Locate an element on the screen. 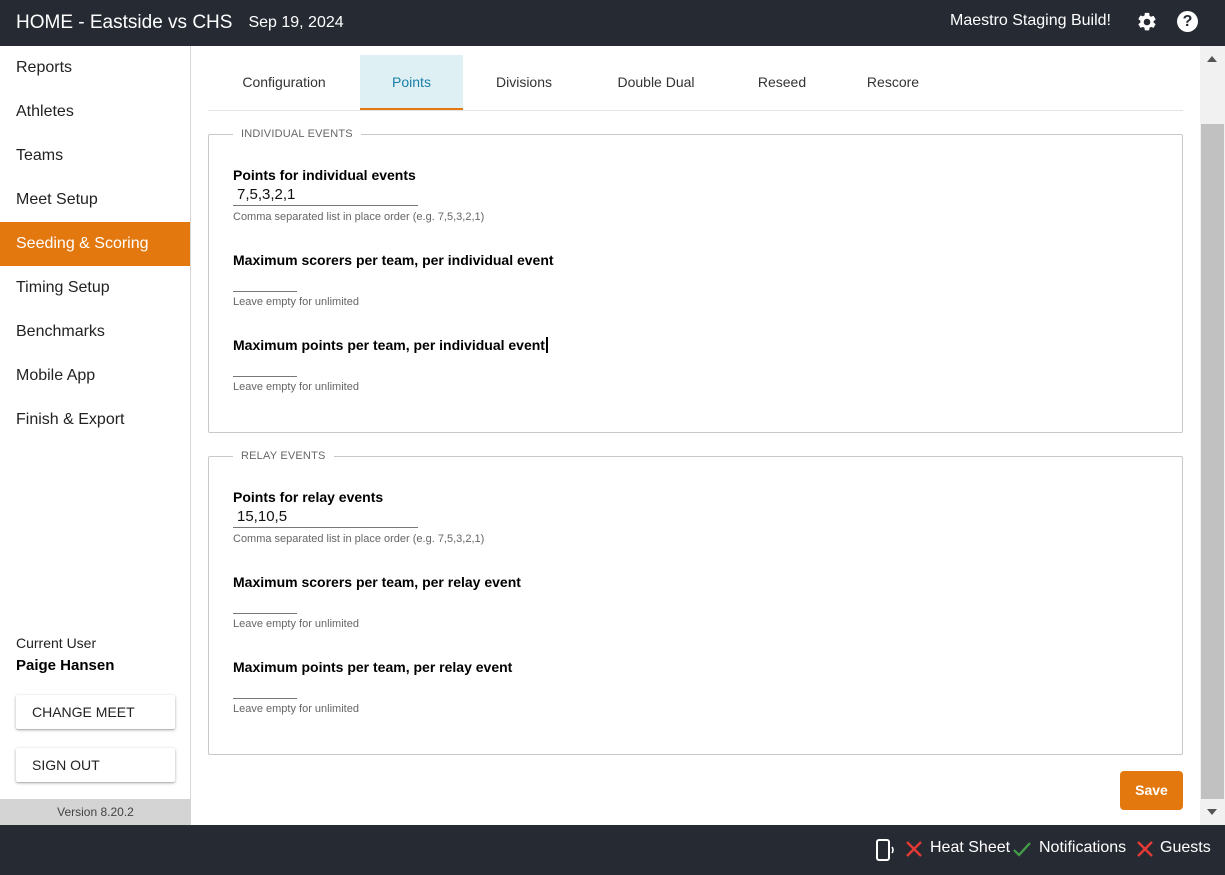  scroll-down-arrow-icon is located at coordinates (1212, 812).